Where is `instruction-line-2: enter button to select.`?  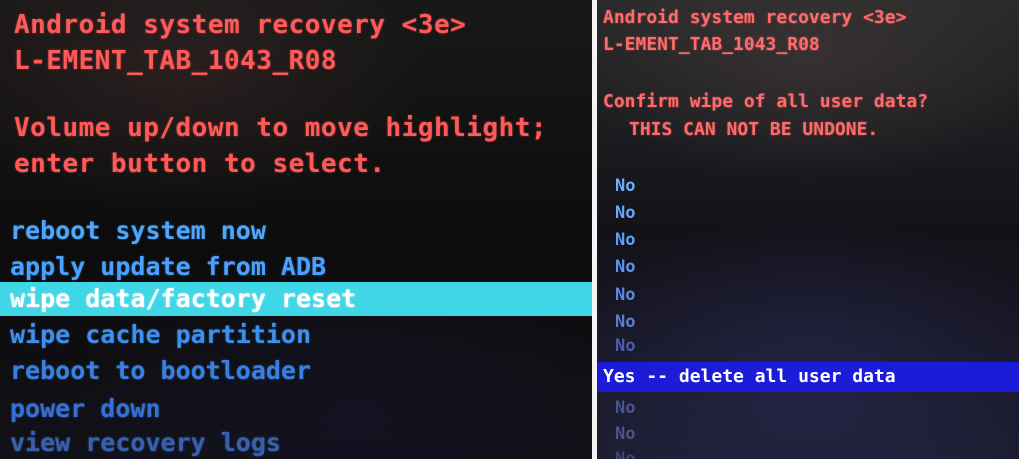 instruction-line-2: enter button to select. is located at coordinates (200, 164).